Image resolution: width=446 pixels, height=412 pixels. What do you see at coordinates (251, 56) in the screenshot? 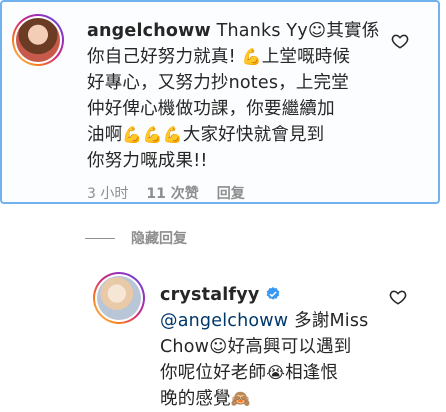
I see `flexed-biceps-emoji: 💪` at bounding box center [251, 56].